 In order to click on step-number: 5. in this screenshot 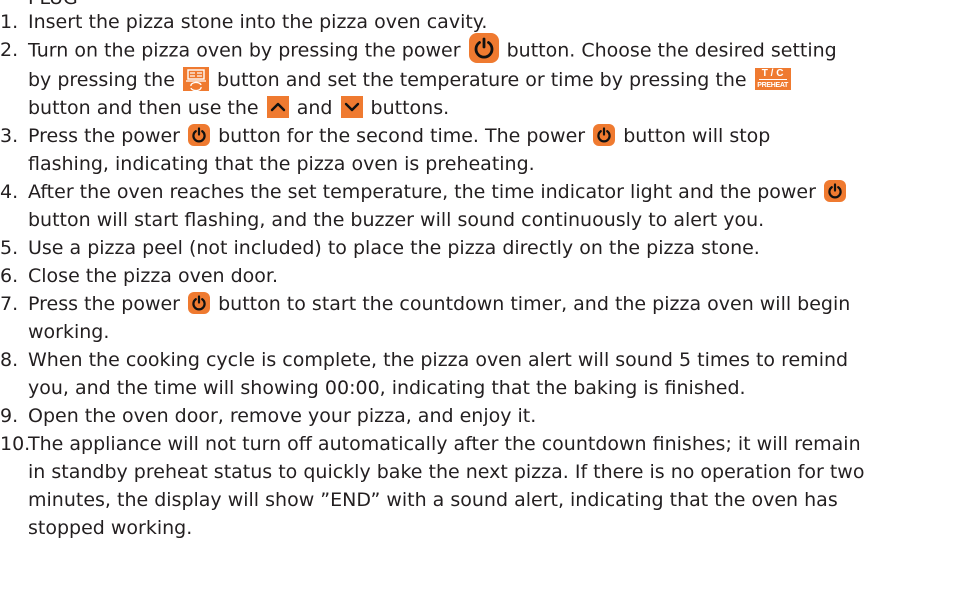, I will do `click(9, 248)`.